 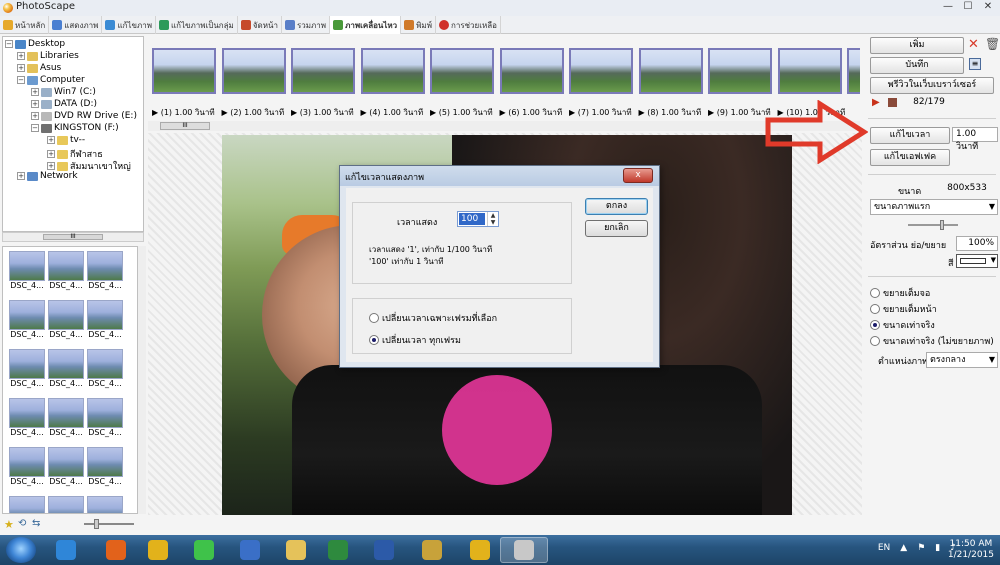 I want to click on list-icon: ≡, so click(x=975, y=64).